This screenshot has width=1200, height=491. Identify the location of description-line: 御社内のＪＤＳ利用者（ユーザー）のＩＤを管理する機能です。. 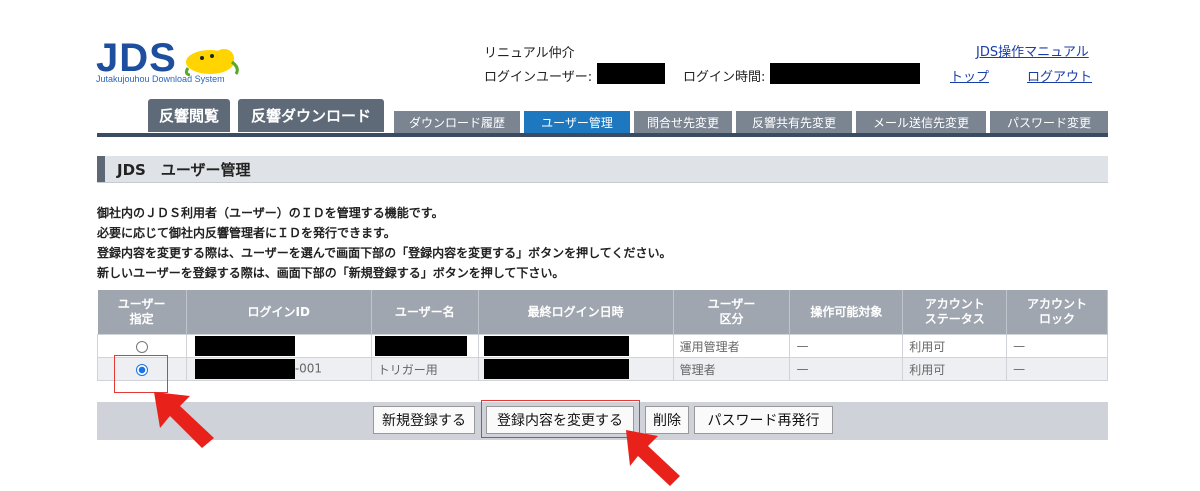
(270, 213).